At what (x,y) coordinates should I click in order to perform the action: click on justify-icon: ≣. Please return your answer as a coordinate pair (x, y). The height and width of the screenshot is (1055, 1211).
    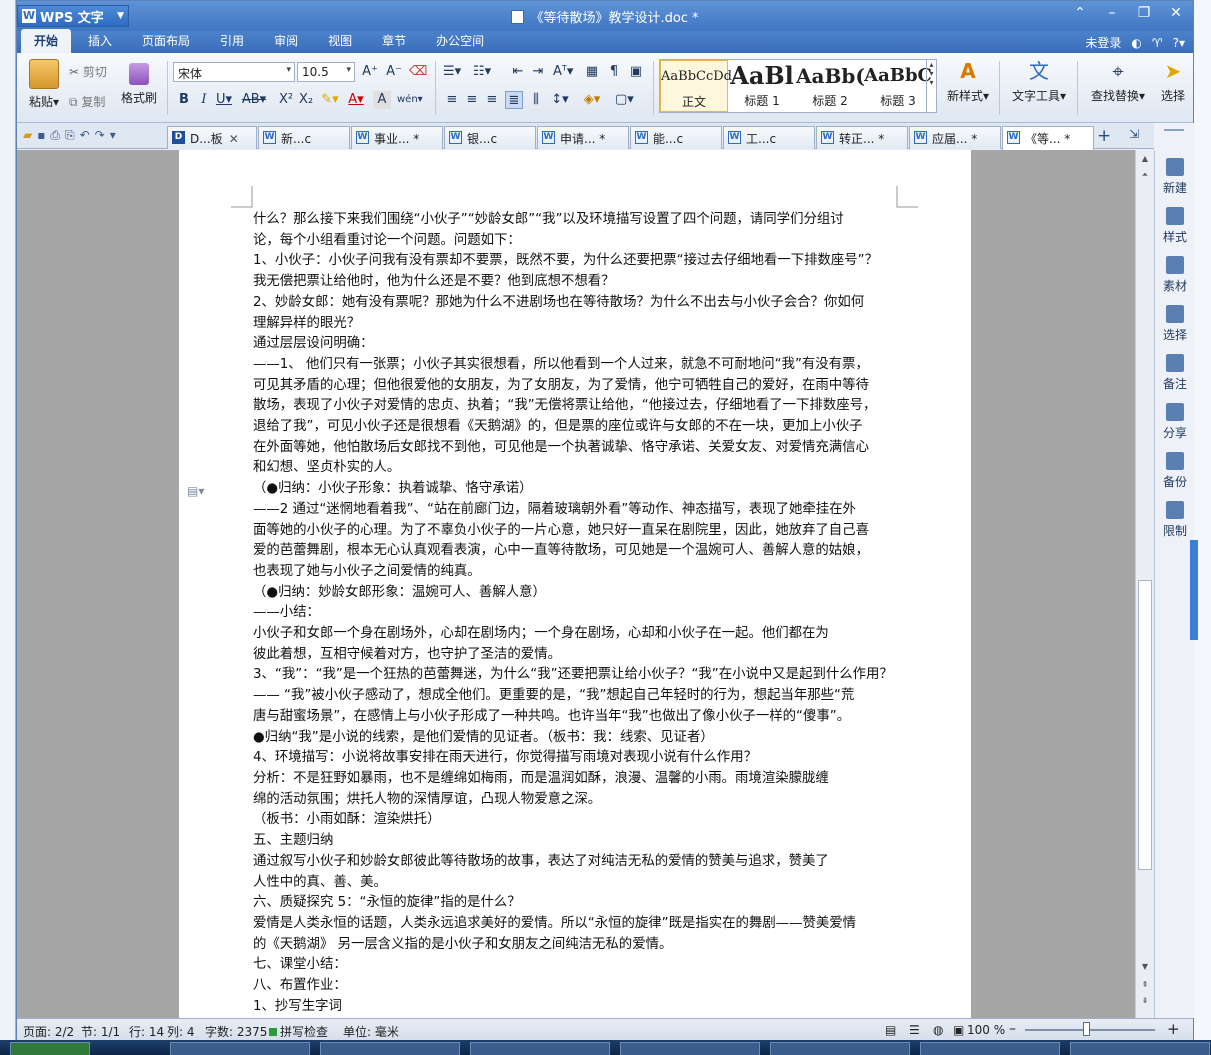
    Looking at the image, I should click on (514, 100).